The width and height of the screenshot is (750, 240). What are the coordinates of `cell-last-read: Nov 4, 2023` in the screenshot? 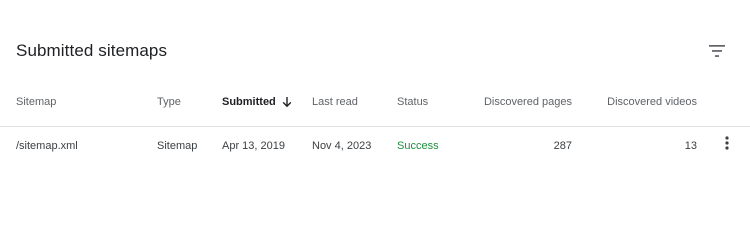 It's located at (342, 146).